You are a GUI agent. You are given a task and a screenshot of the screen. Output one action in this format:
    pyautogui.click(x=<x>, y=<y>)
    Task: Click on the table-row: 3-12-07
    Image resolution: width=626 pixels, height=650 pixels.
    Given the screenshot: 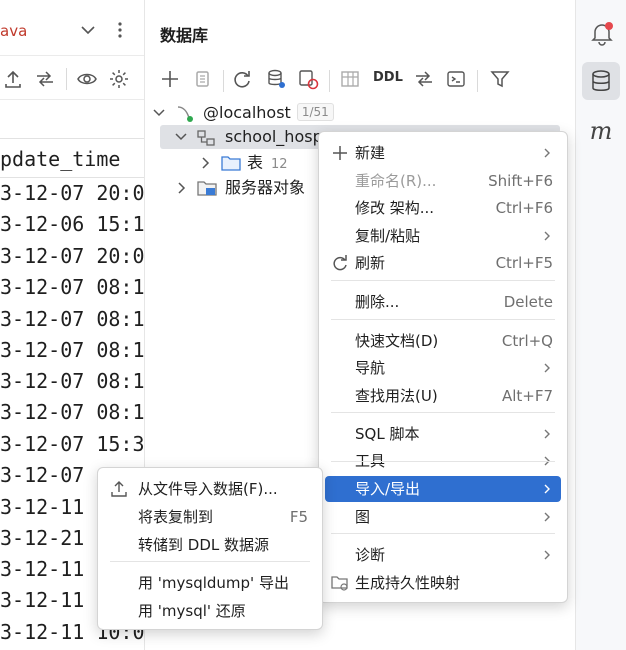 What is the action you would take?
    pyautogui.click(x=42, y=475)
    